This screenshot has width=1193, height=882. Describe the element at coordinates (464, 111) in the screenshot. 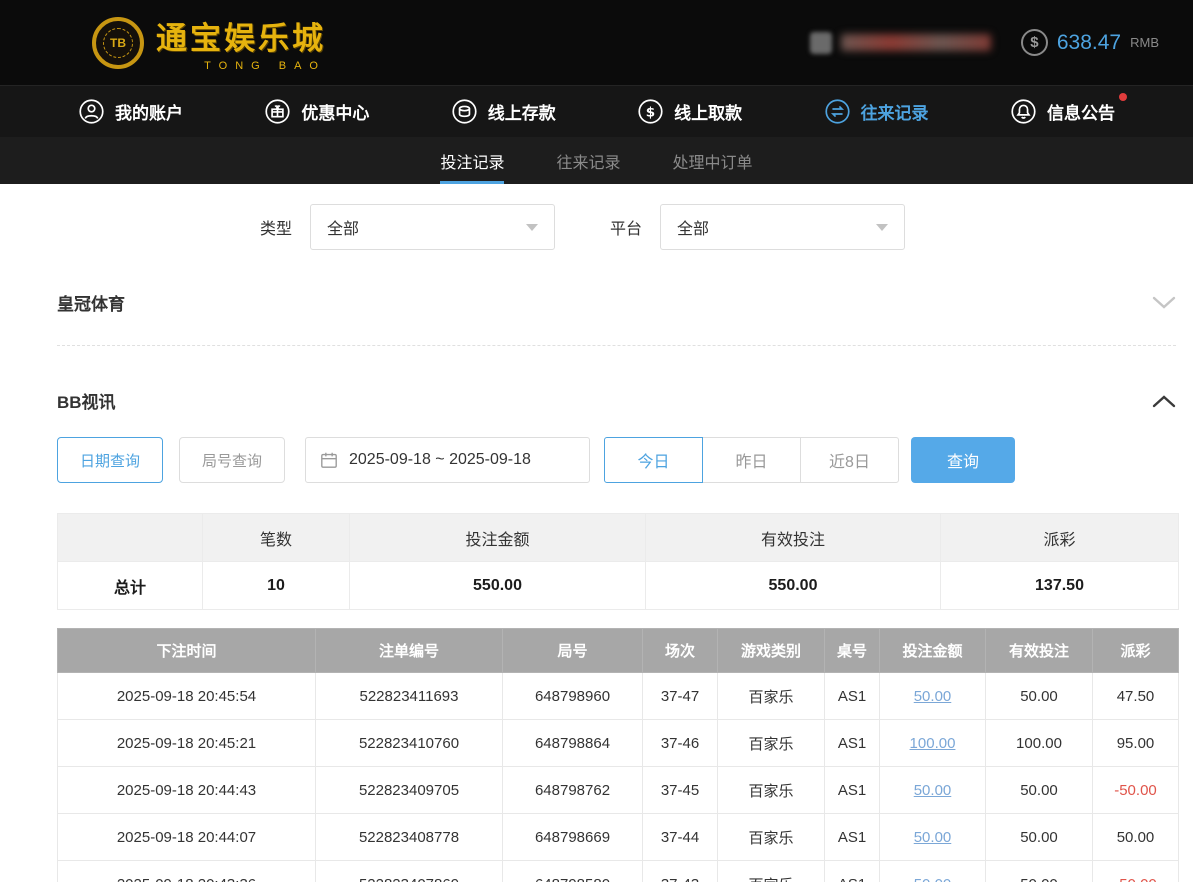

I see `deposit-icon` at that location.